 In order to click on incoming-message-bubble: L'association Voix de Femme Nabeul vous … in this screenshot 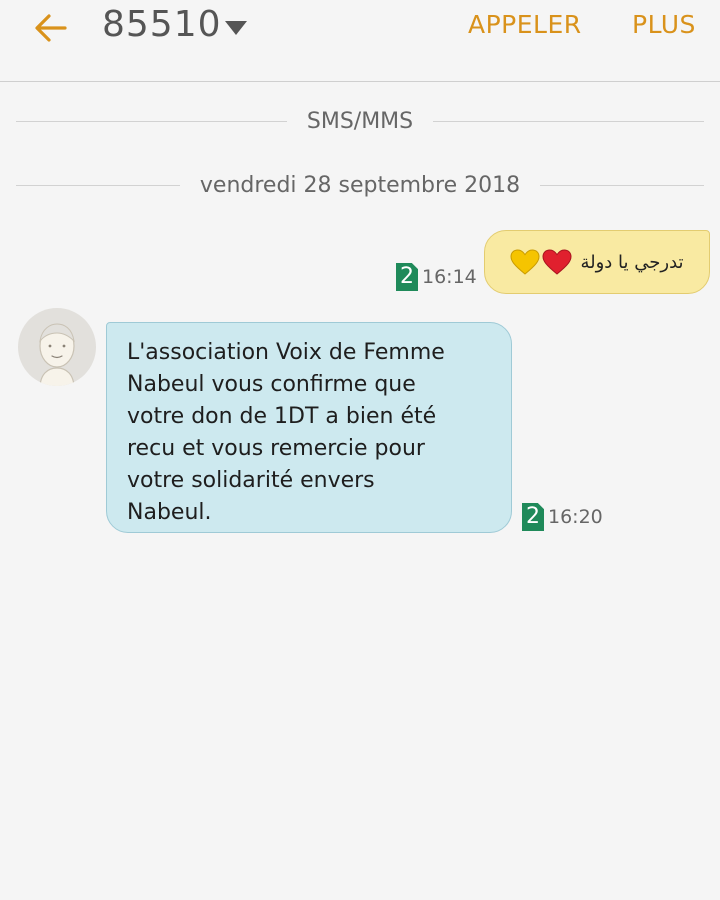, I will do `click(309, 427)`.